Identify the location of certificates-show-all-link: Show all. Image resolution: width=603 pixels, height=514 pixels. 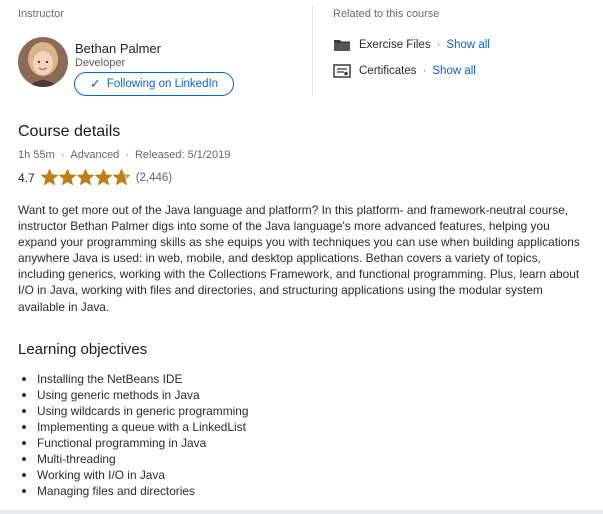
(453, 71).